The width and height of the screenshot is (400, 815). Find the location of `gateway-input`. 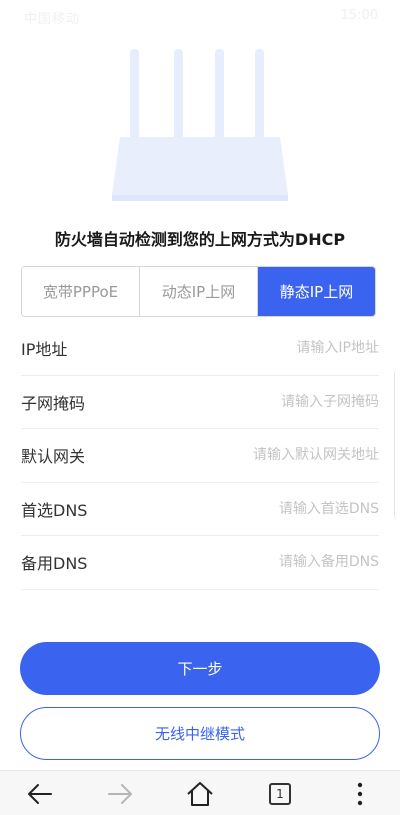

gateway-input is located at coordinates (279, 455).